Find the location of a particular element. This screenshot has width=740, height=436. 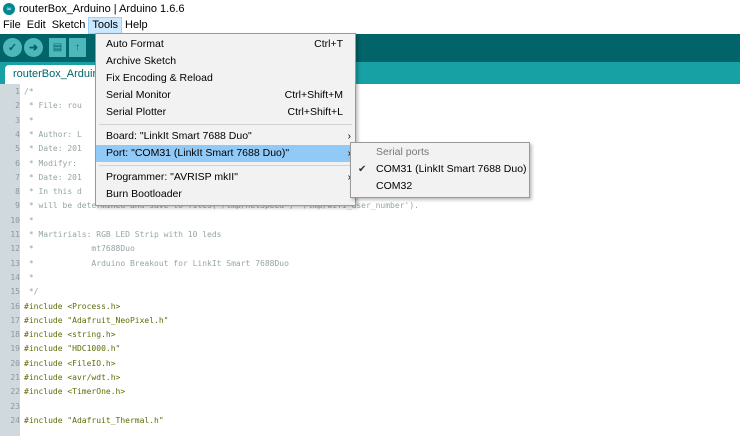

code-text: * mt7688Duo is located at coordinates (79, 249).